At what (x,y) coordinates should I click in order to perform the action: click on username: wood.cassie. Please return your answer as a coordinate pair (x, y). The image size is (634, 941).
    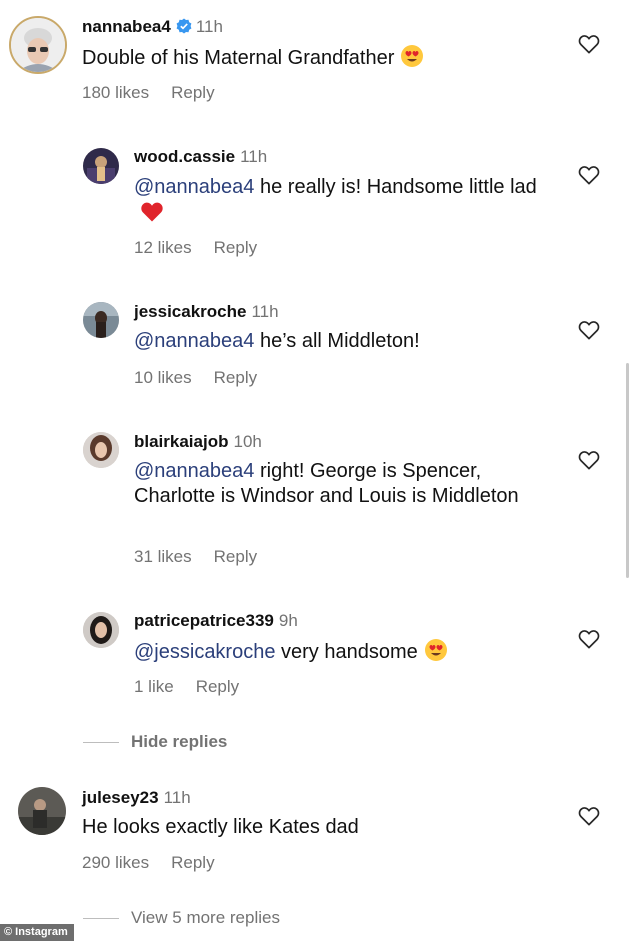
    Looking at the image, I should click on (184, 156).